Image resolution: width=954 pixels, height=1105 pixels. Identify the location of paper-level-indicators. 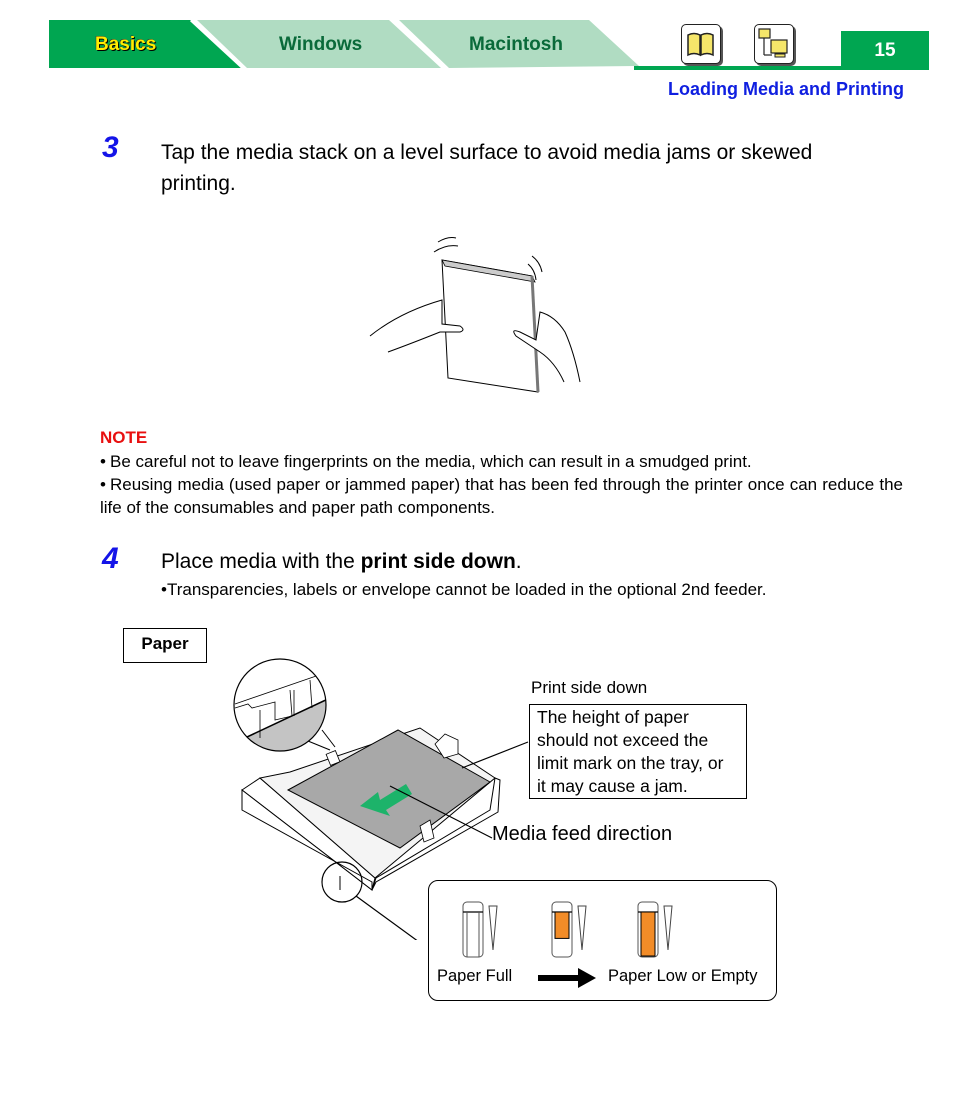
(567, 929).